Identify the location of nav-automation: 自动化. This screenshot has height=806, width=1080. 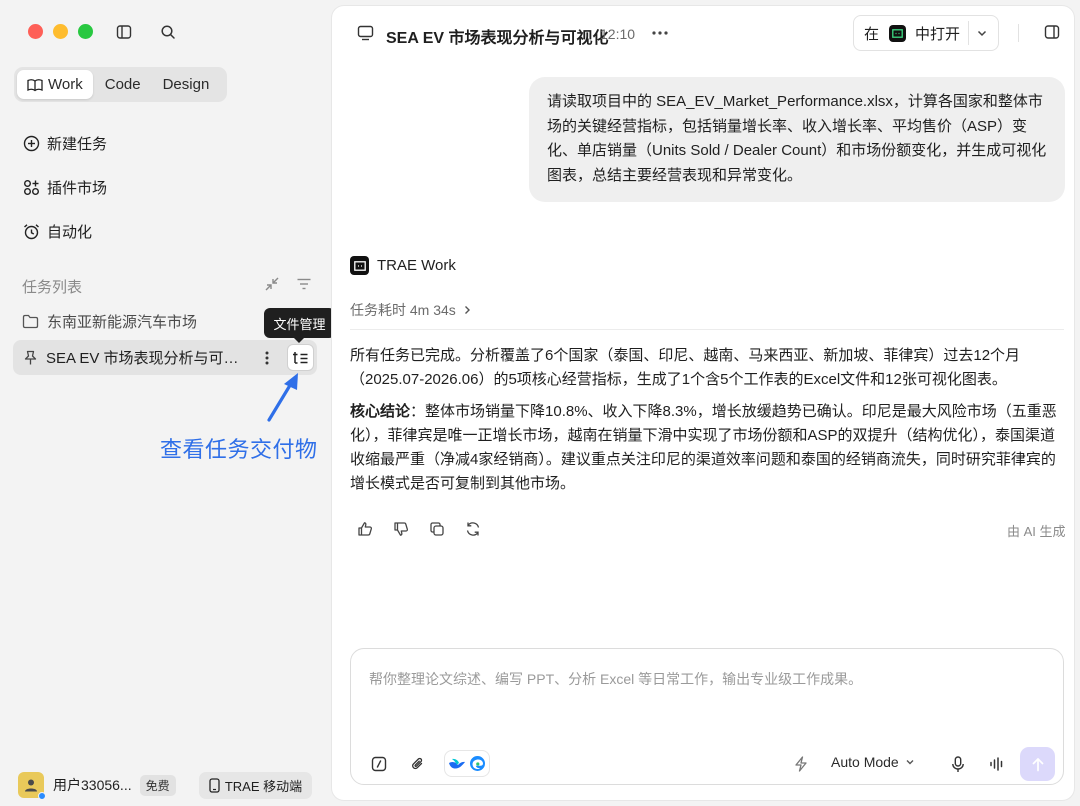
(57, 231).